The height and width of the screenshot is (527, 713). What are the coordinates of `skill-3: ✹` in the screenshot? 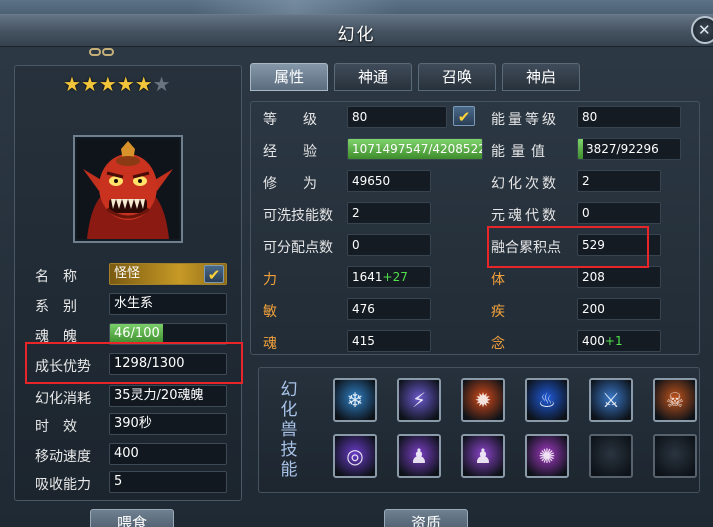 It's located at (483, 400).